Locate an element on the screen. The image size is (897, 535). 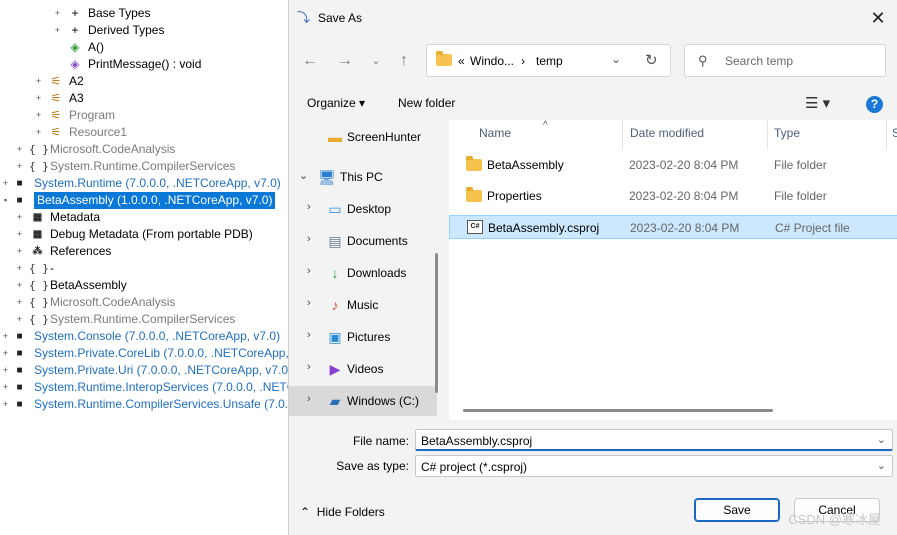
tree-row: + { } BetaAssembly is located at coordinates (145, 285).